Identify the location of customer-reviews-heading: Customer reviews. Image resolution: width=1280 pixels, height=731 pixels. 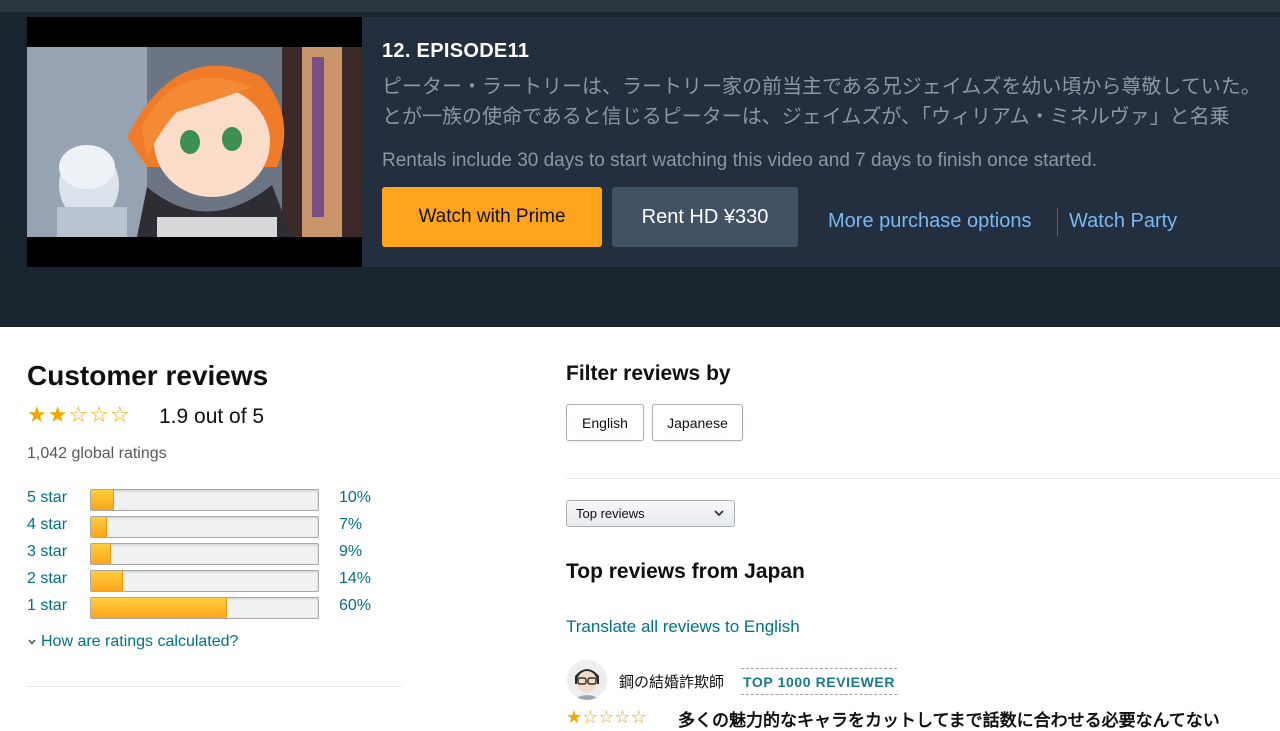
(148, 375).